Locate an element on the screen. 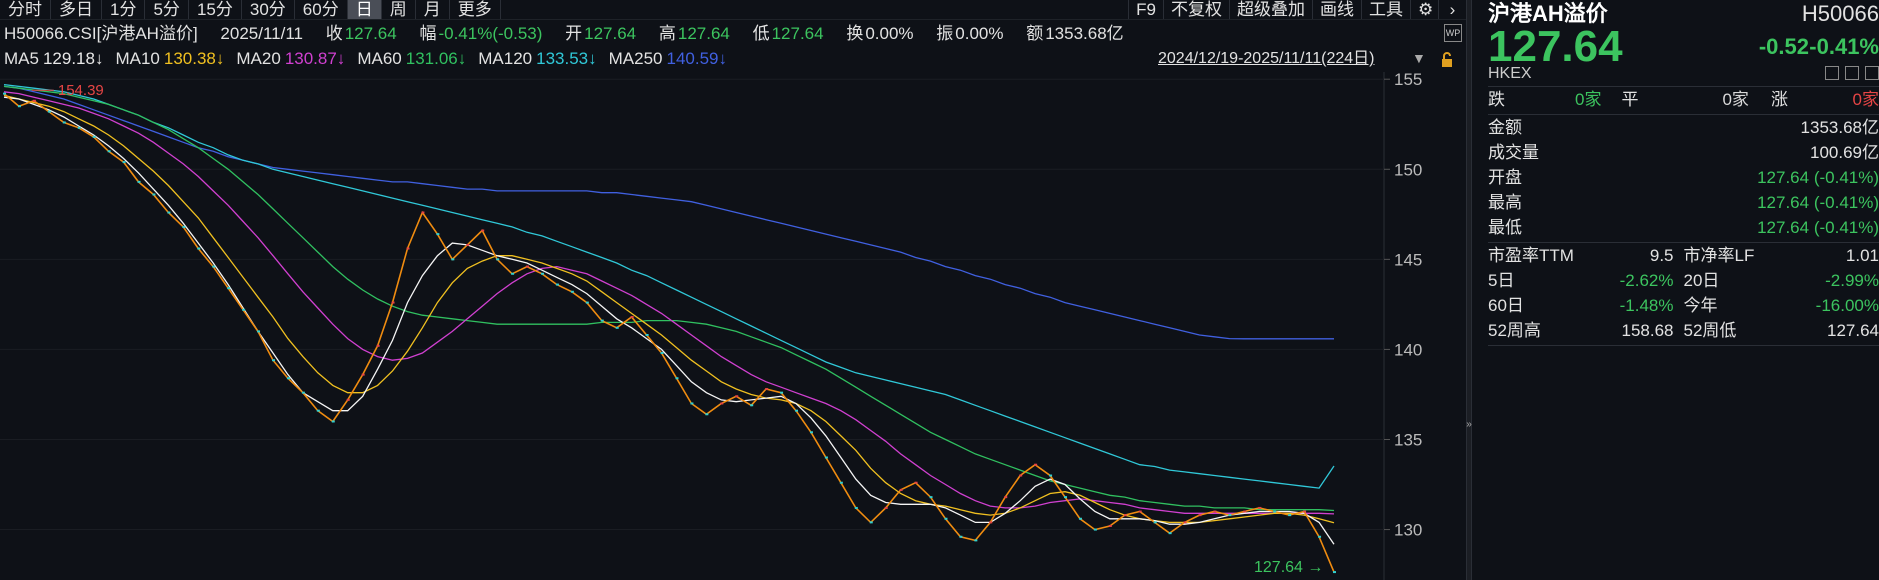 The image size is (1879, 580). tab-period-15min: 15分 is located at coordinates (215, 9).